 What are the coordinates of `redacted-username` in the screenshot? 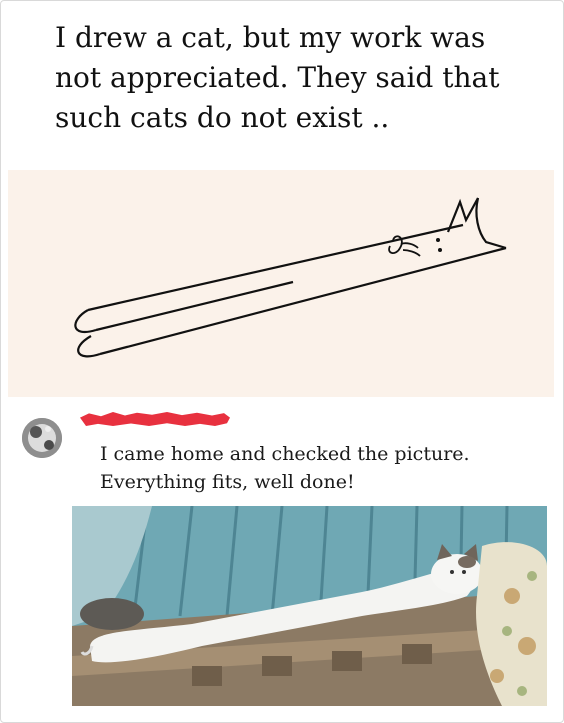 It's located at (155, 419).